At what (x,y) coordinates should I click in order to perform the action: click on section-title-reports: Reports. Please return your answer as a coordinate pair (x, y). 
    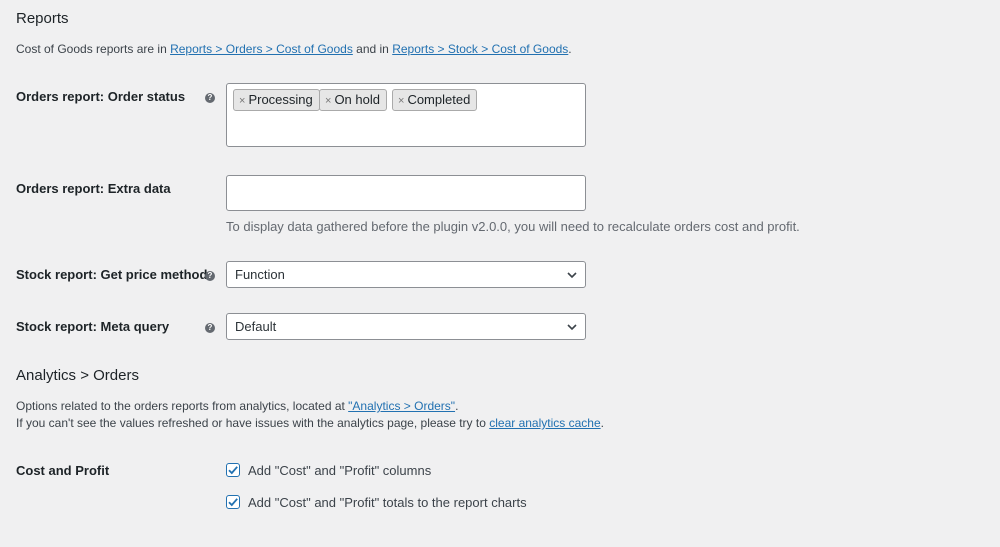
    Looking at the image, I should click on (42, 18).